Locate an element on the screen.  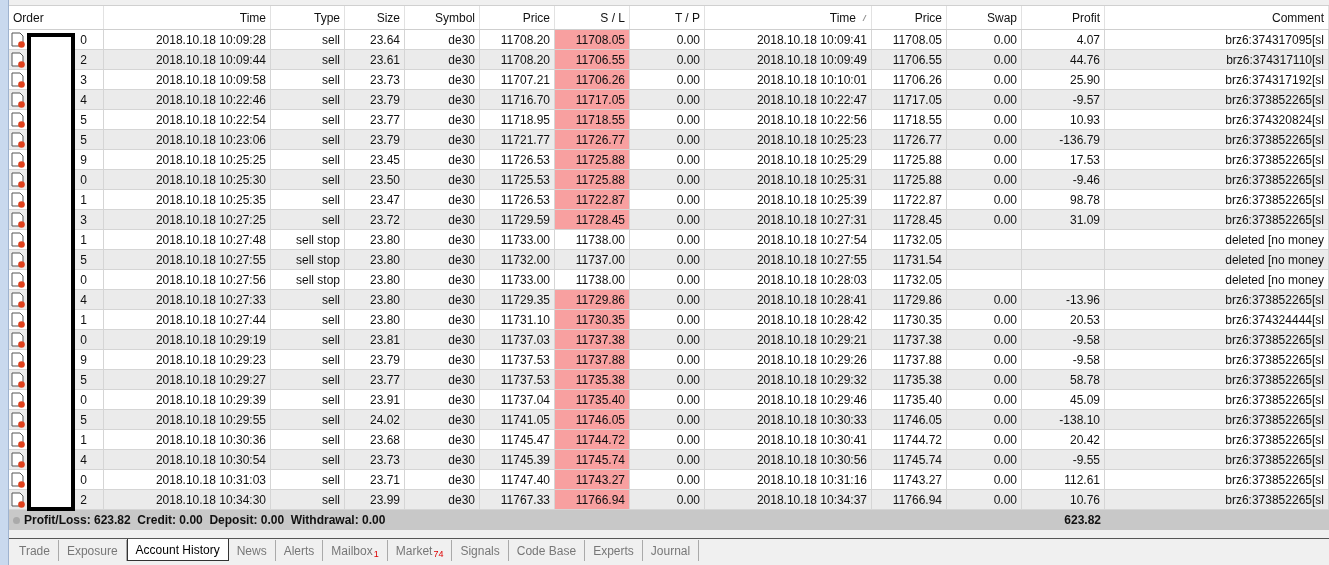
table-cell: 11746.05 is located at coordinates (592, 419).